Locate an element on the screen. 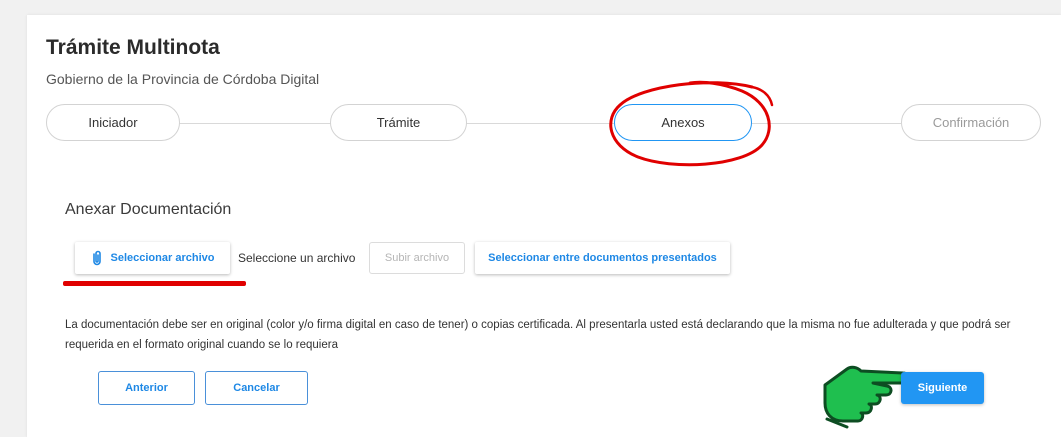 The width and height of the screenshot is (1061, 437). select-file-button: Seleccionar archivo is located at coordinates (152, 258).